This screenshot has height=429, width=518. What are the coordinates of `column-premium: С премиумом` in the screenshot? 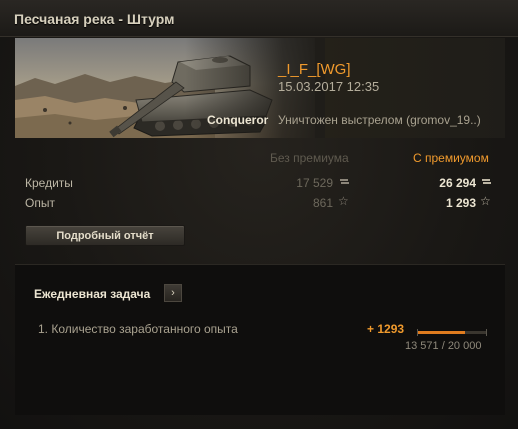 It's located at (451, 158).